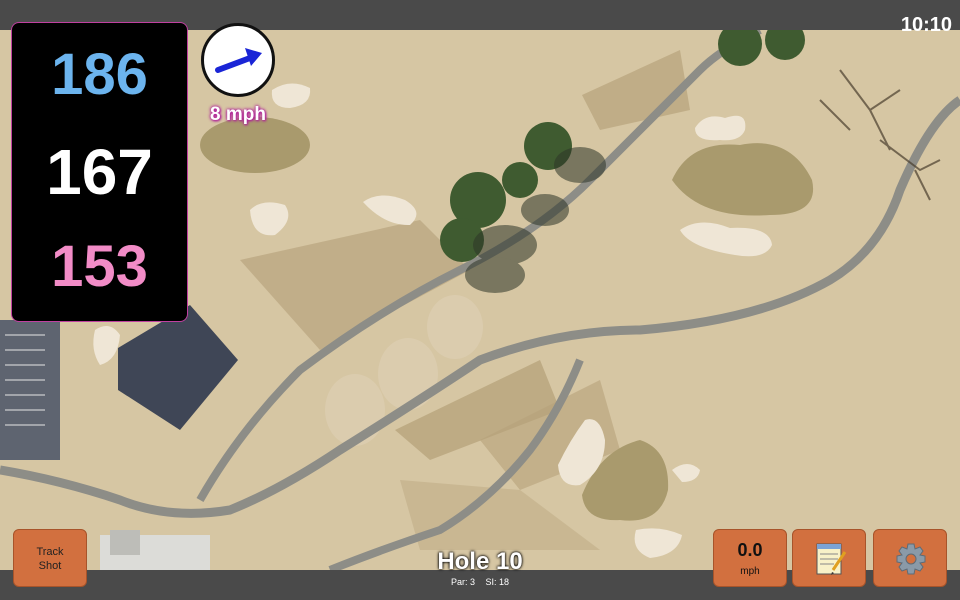 Image resolution: width=960 pixels, height=600 pixels. I want to click on speed-value: 0.0, so click(750, 550).